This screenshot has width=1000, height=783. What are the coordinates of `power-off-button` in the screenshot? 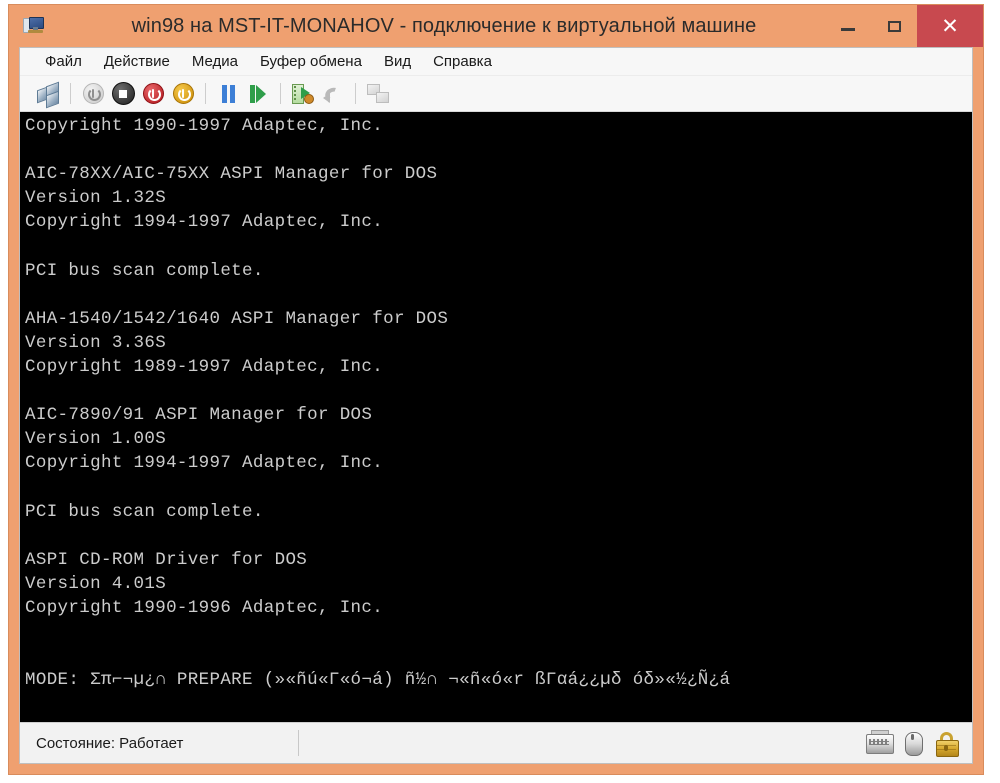 It's located at (93, 94).